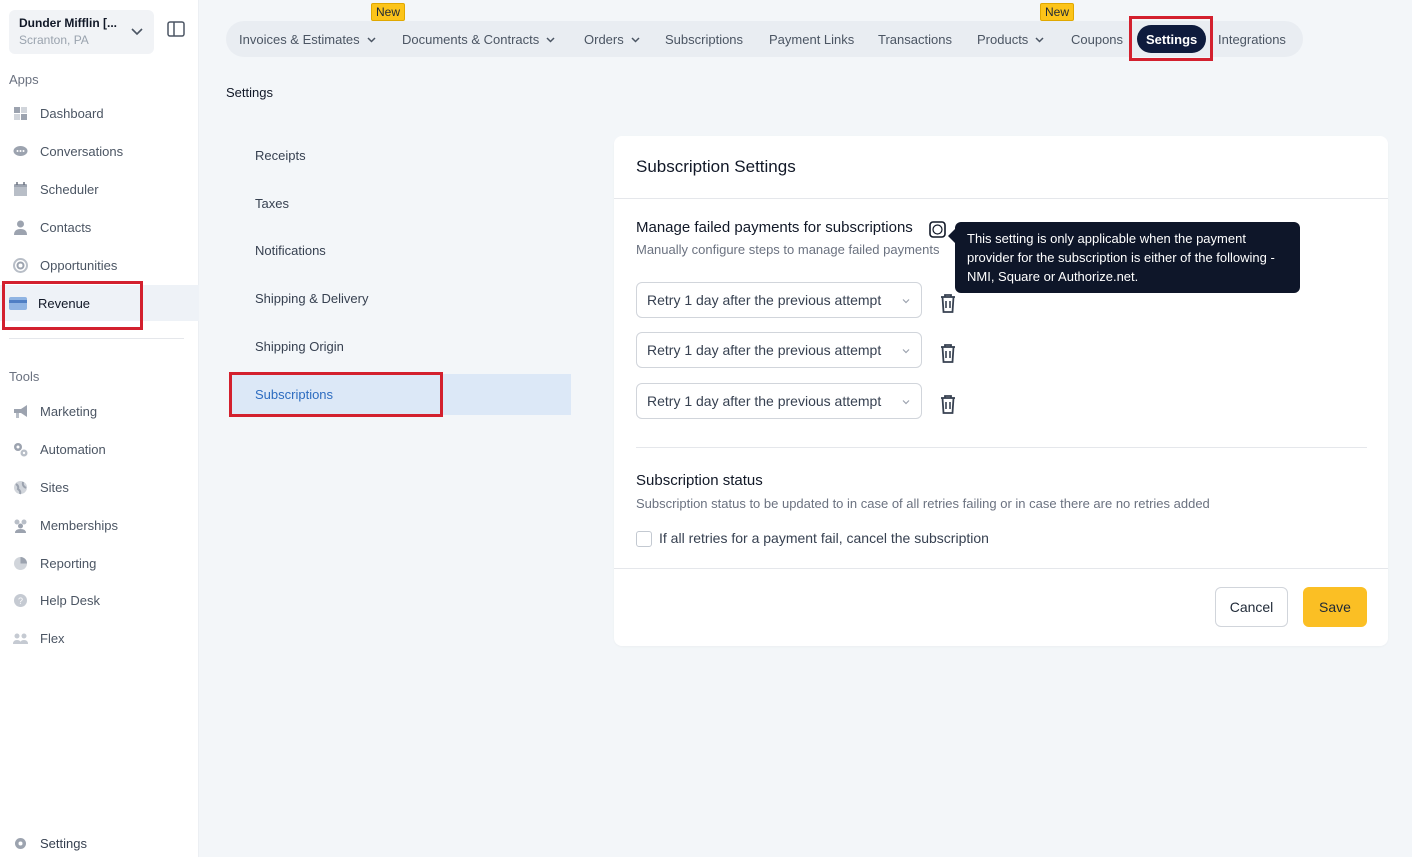 This screenshot has height=857, width=1412. I want to click on page-title: Settings, so click(249, 92).